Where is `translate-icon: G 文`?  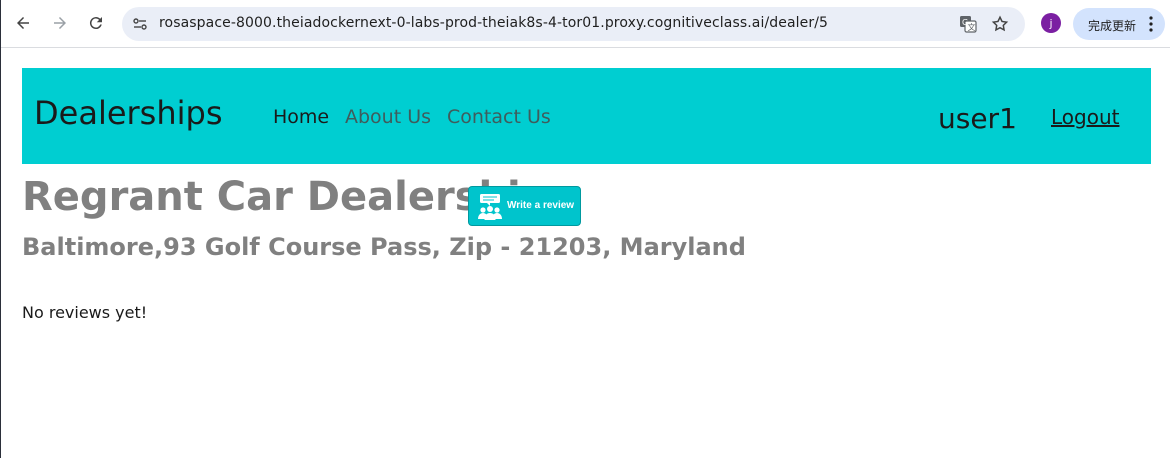
translate-icon: G 文 is located at coordinates (968, 24).